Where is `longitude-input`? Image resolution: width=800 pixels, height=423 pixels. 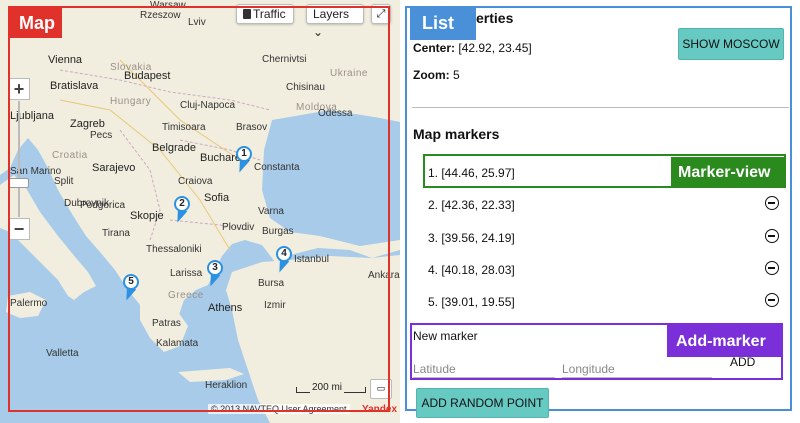
longitude-input is located at coordinates (637, 369).